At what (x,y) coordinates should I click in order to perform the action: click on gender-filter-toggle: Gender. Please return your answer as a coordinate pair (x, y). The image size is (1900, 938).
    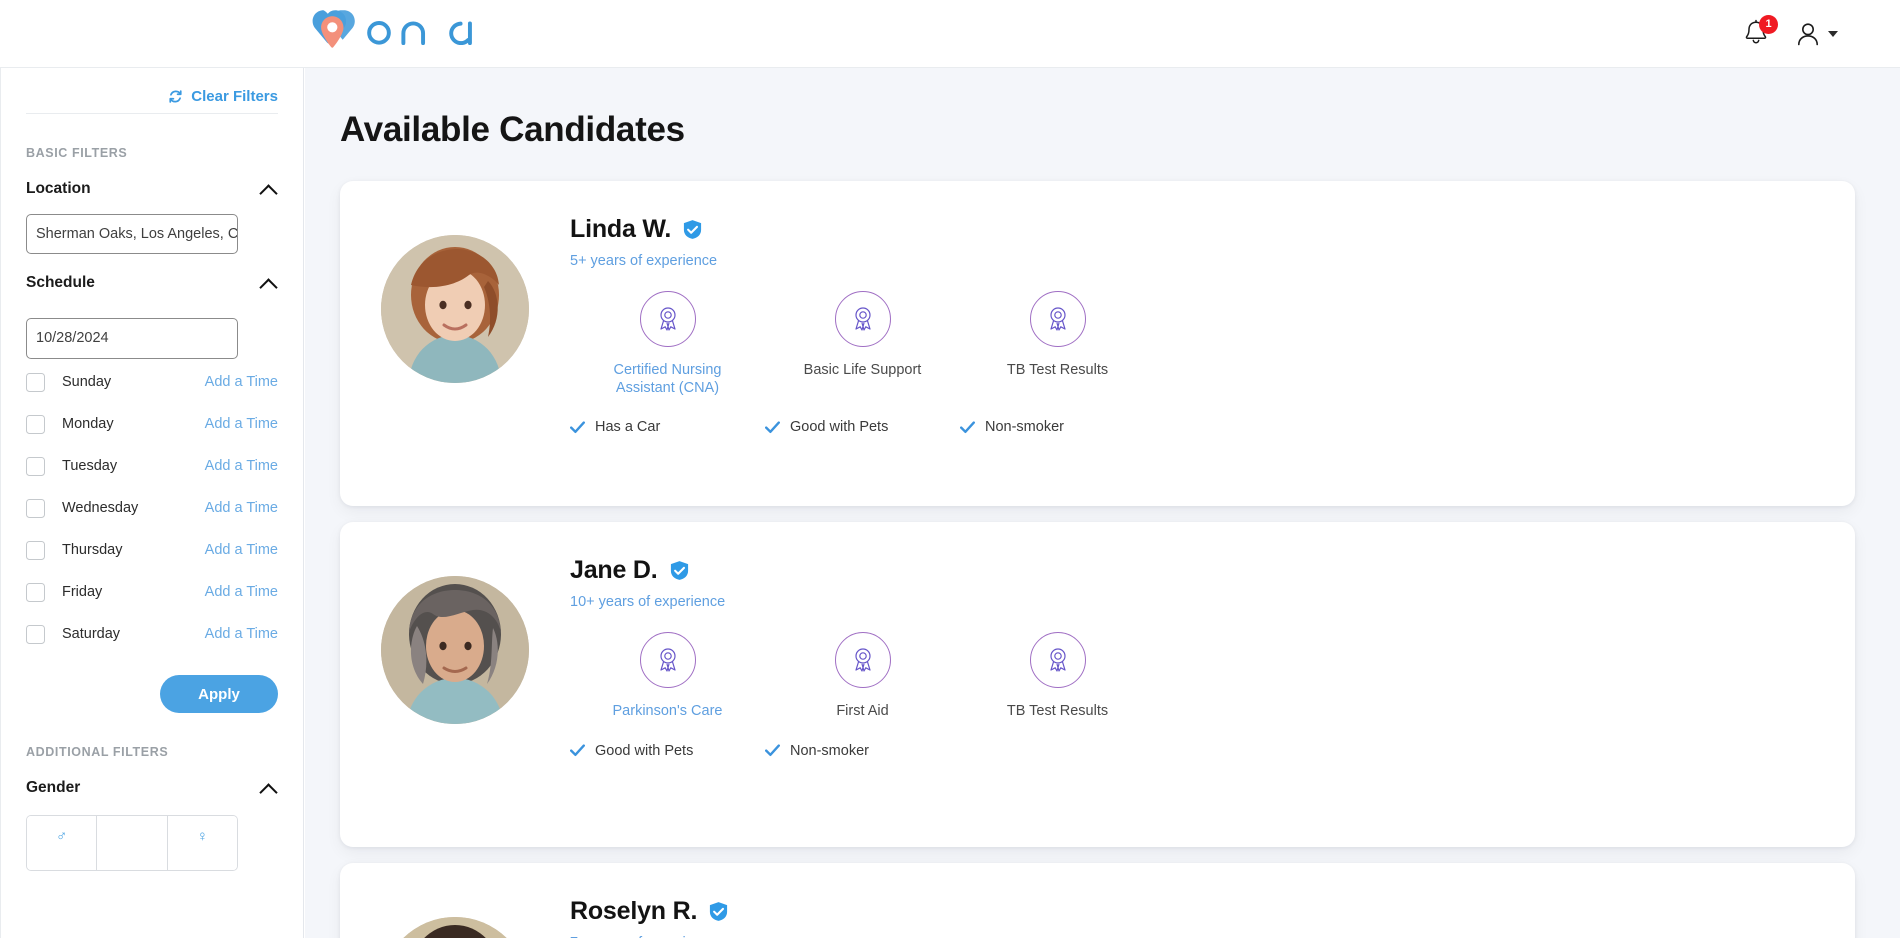
    Looking at the image, I should click on (152, 788).